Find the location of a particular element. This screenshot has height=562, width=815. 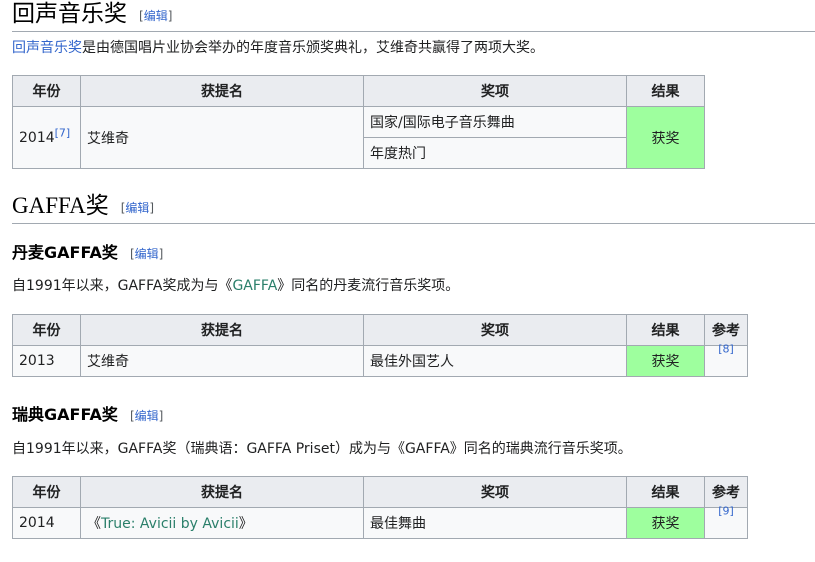

year-cell: 2013 is located at coordinates (46, 361).